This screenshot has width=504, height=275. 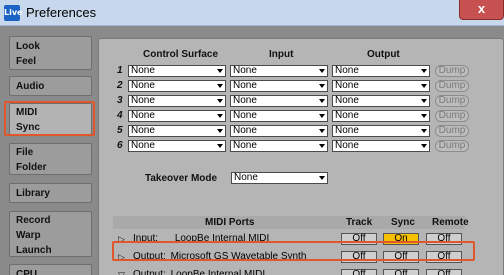 What do you see at coordinates (28, 46) in the screenshot?
I see `tab-label: Look` at bounding box center [28, 46].